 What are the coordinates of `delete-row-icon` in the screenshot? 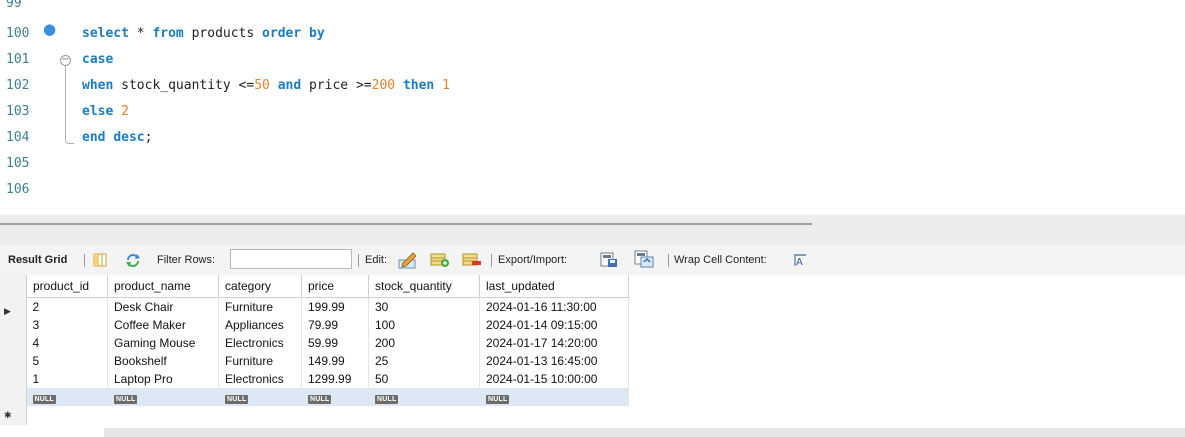 It's located at (472, 260).